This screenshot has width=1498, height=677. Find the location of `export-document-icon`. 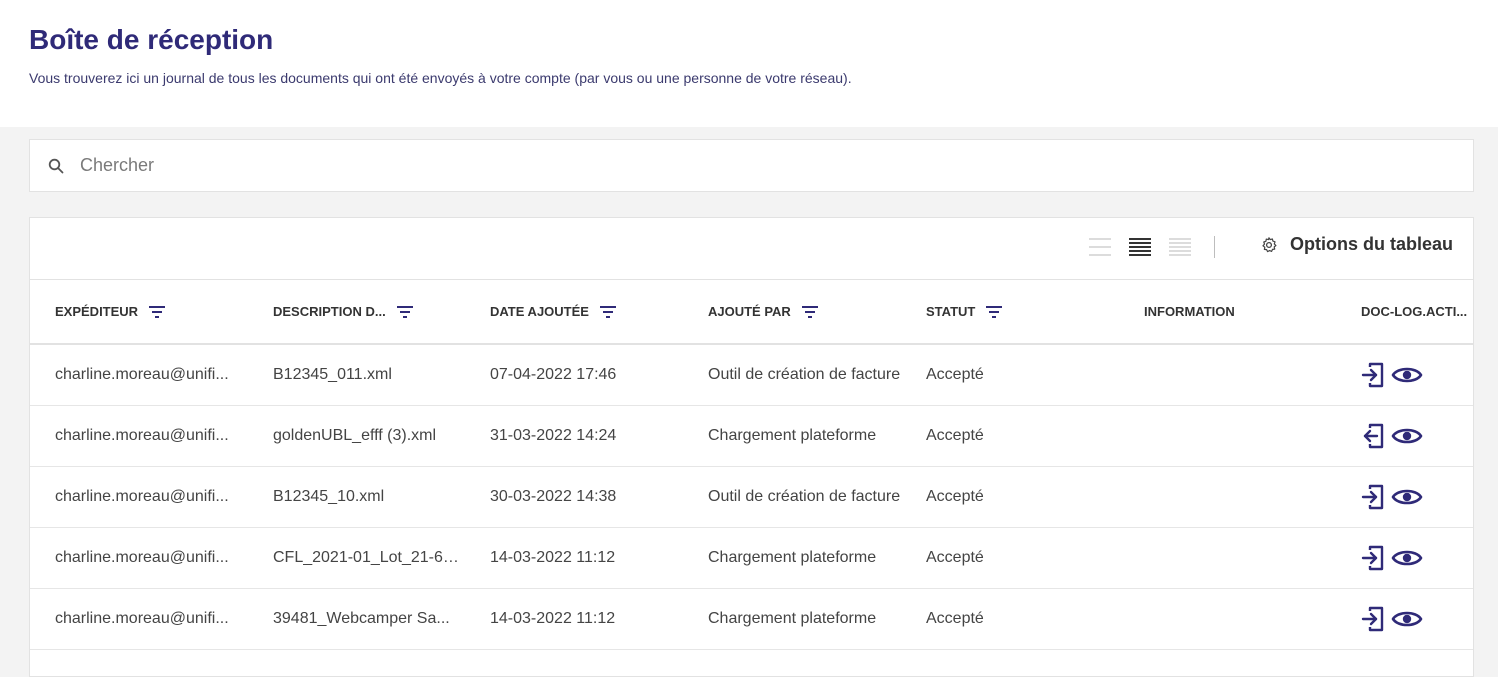

export-document-icon is located at coordinates (1374, 436).